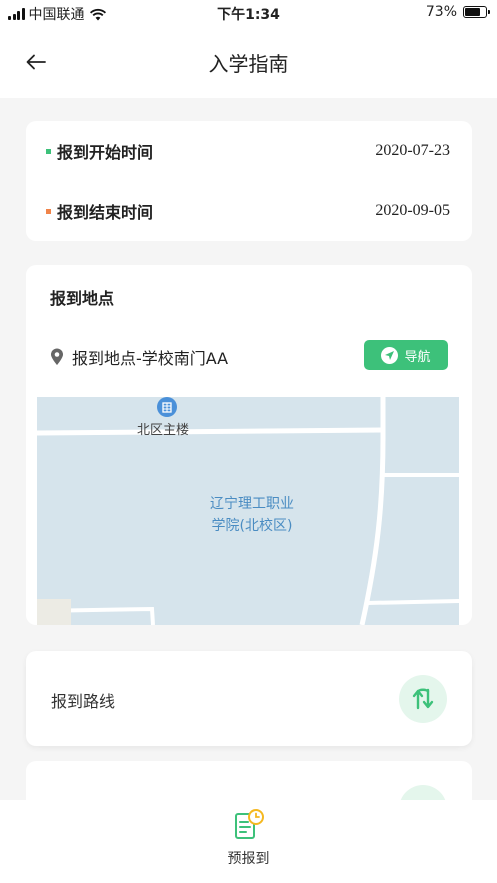 This screenshot has height=883, width=497. What do you see at coordinates (412, 150) in the screenshot?
I see `start-time-value: 2020-07-23` at bounding box center [412, 150].